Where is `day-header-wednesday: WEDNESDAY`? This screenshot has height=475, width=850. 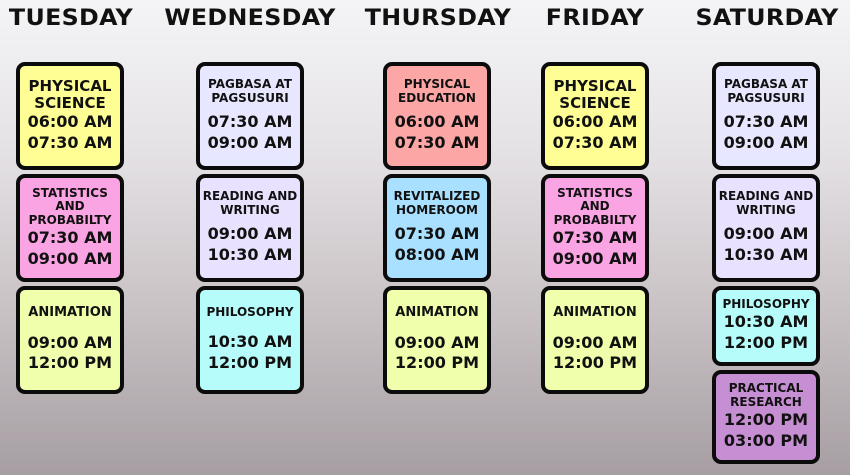
day-header-wednesday: WEDNESDAY is located at coordinates (250, 18).